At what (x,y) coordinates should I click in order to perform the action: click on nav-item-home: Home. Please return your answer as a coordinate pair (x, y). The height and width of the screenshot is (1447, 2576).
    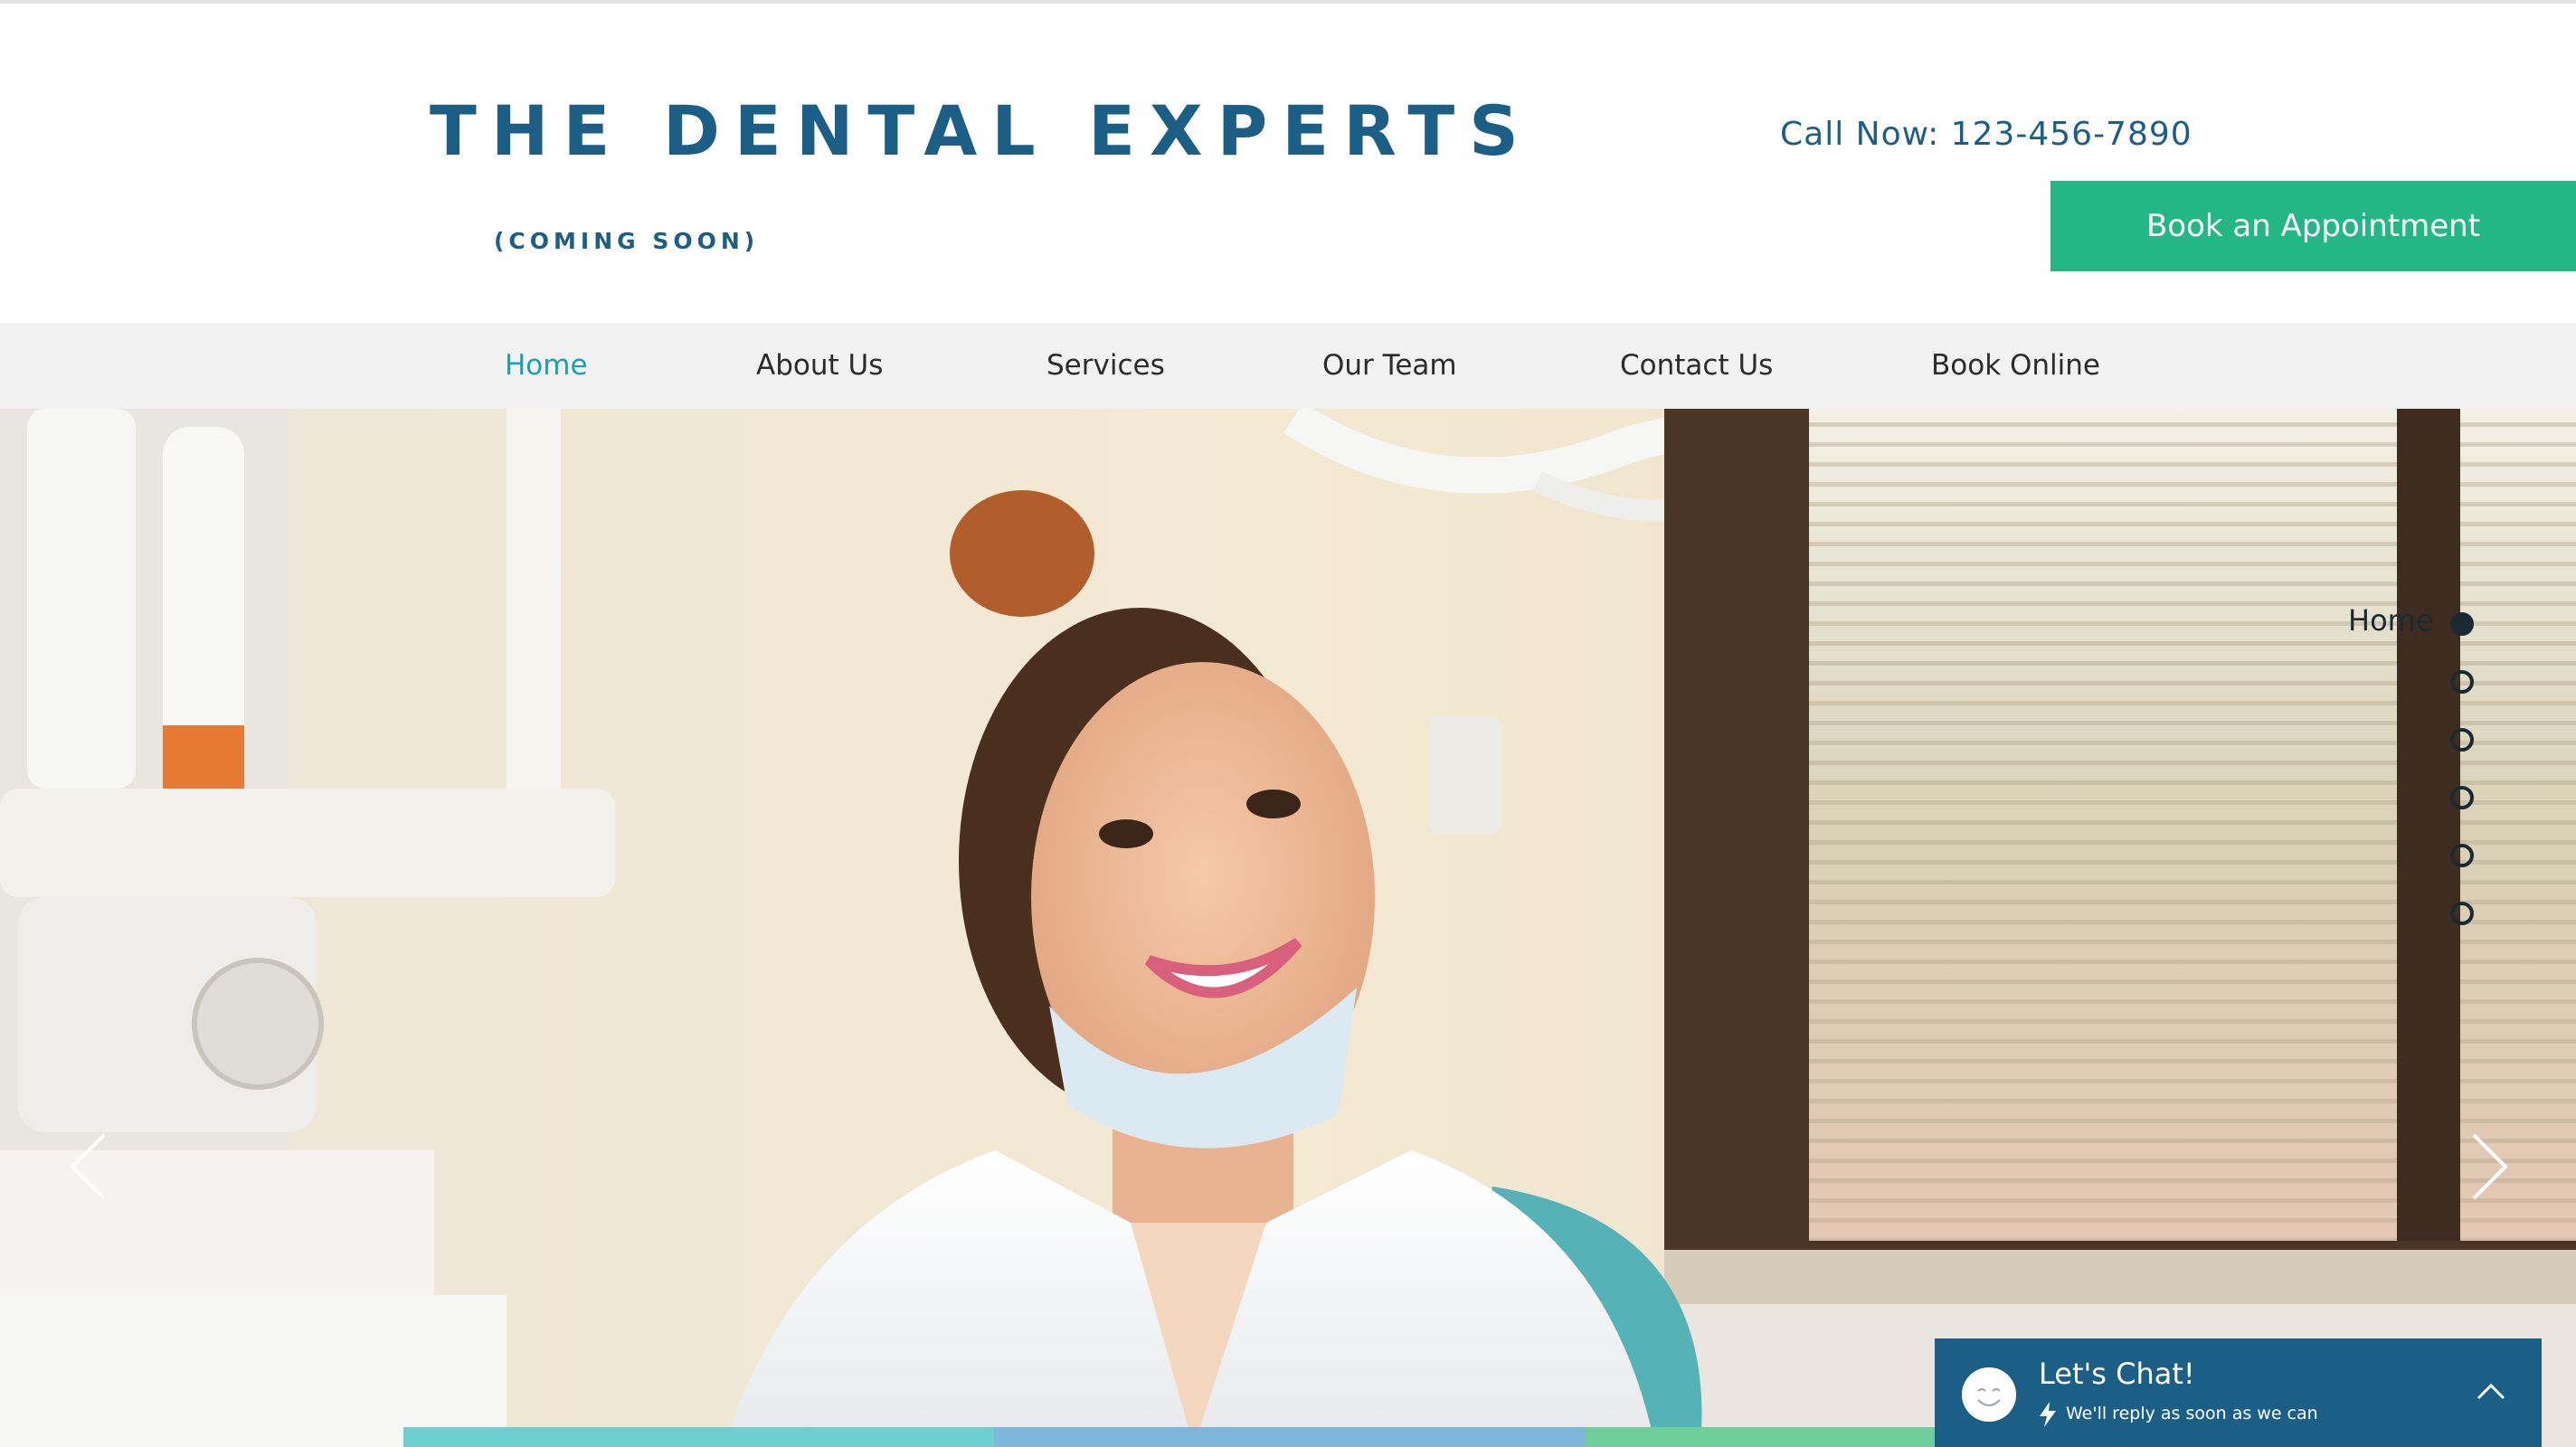
    Looking at the image, I should click on (546, 366).